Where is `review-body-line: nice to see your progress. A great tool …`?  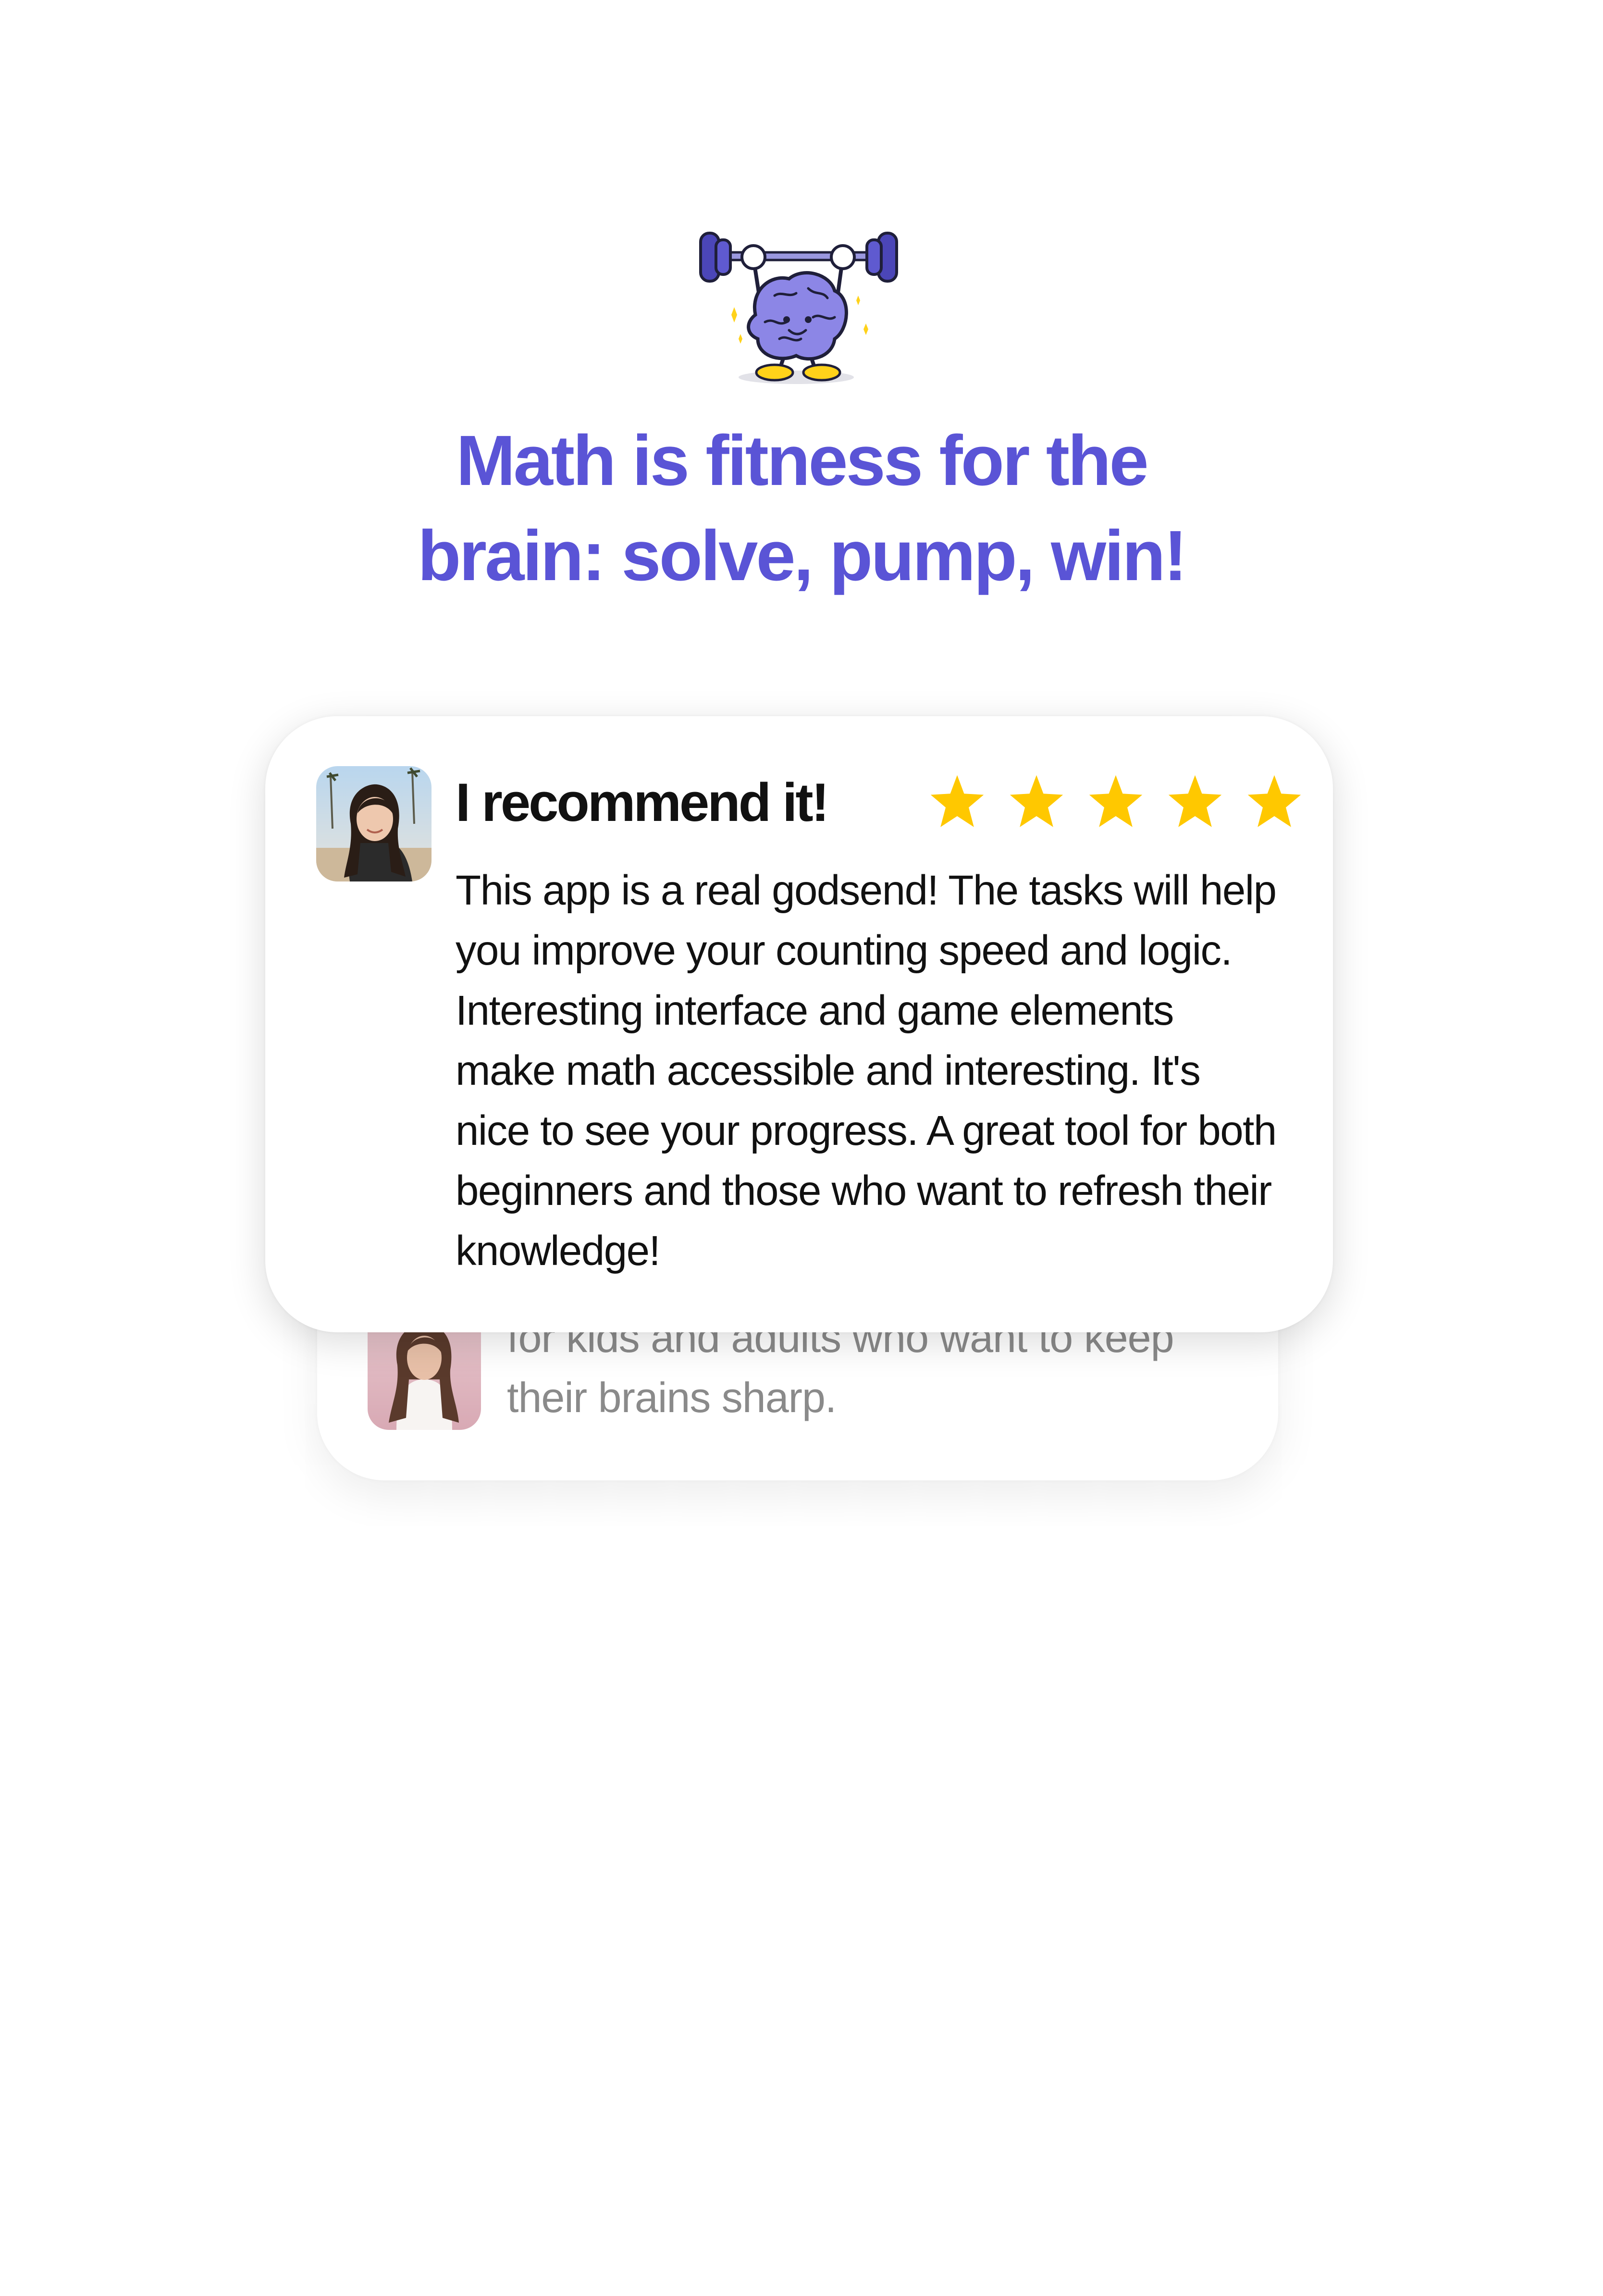
review-body-line: nice to see your progress. A great tool … is located at coordinates (866, 1130).